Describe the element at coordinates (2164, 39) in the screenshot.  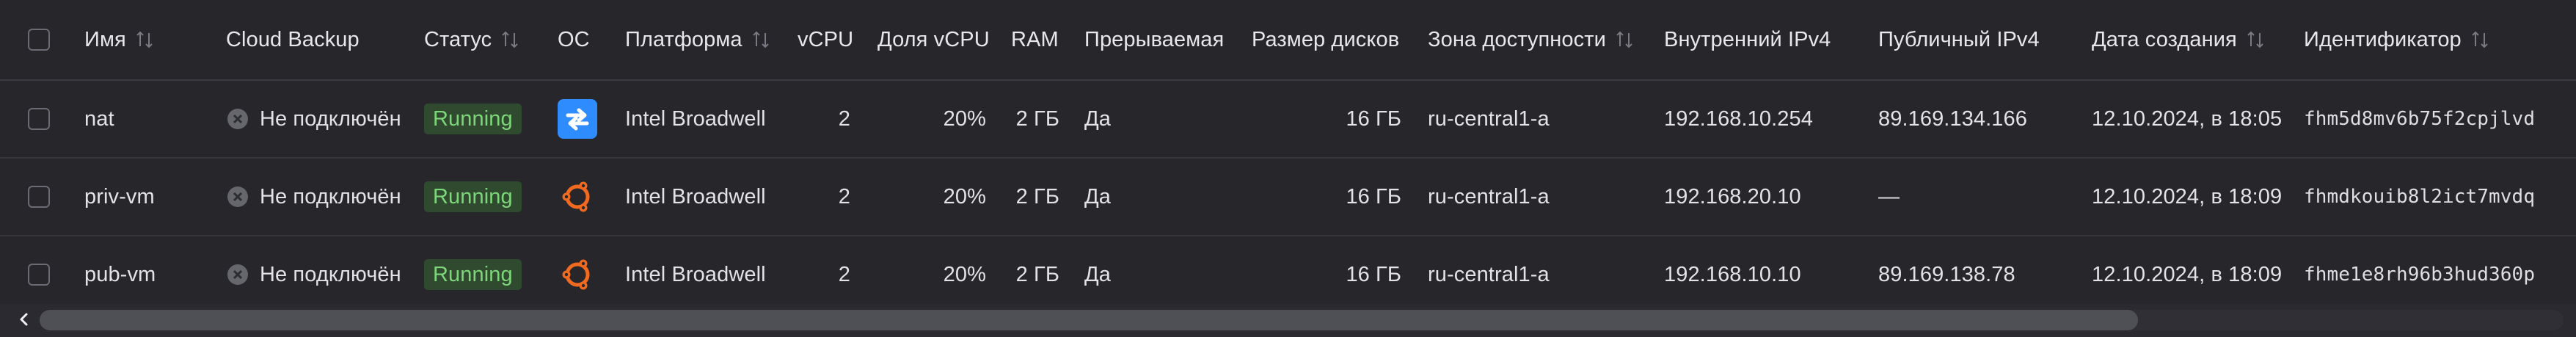
I see `column-header-label: Дата создания` at that location.